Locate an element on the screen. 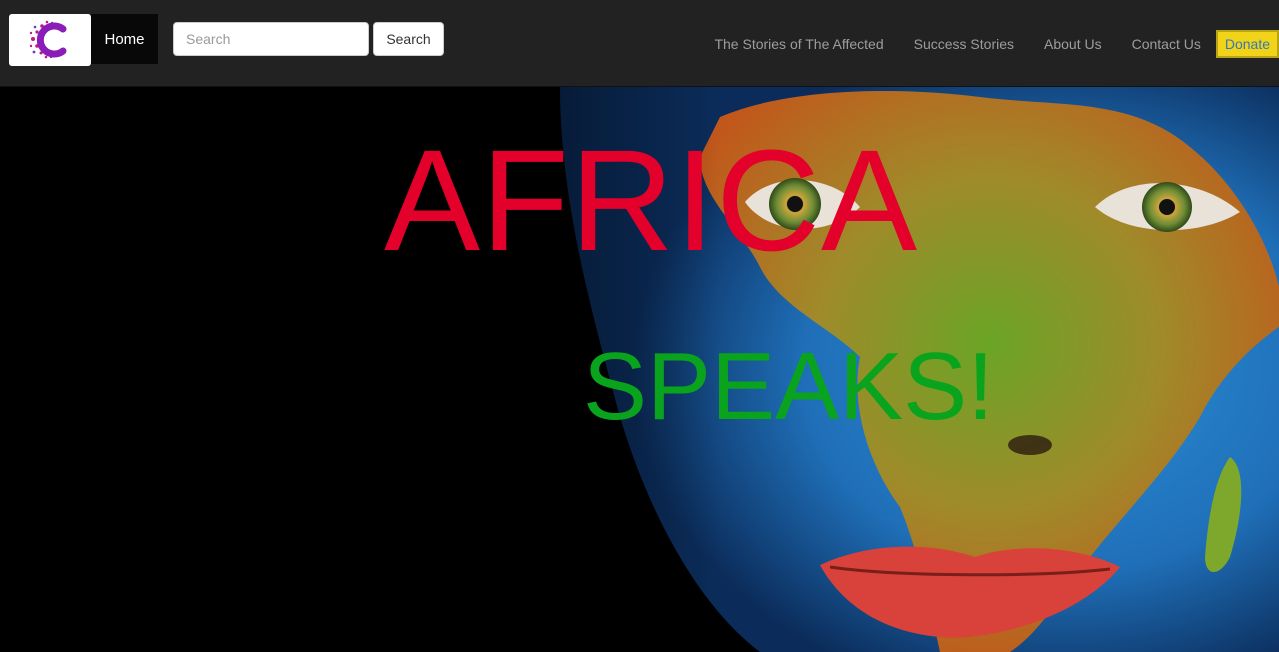  site-logo is located at coordinates (50, 40).